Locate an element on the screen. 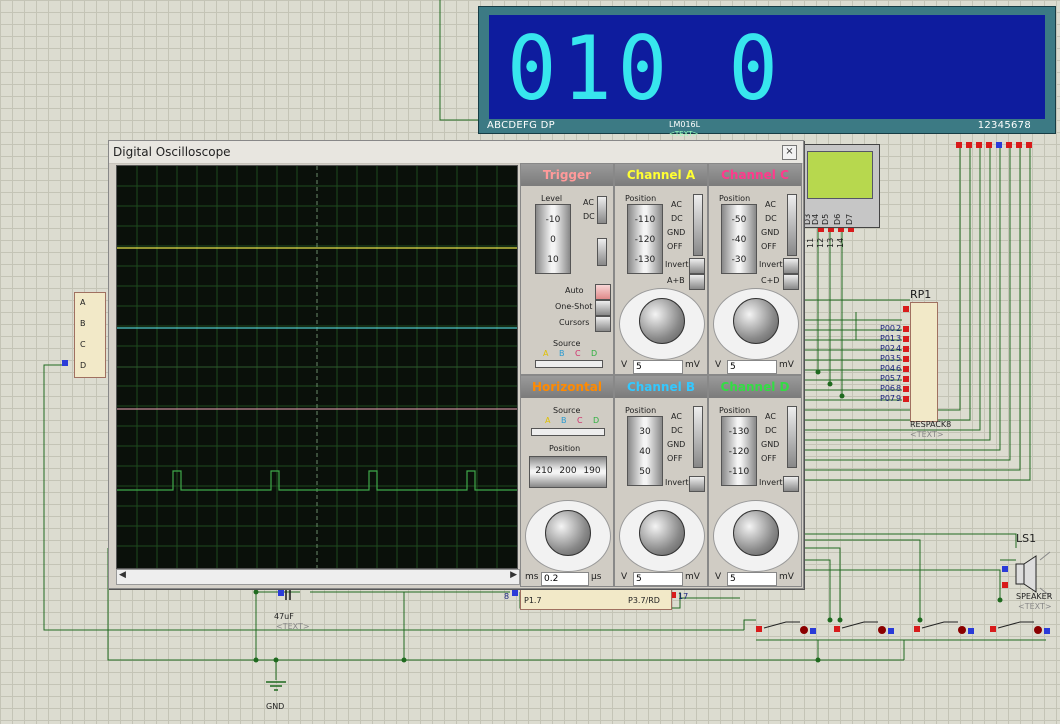 The image size is (1060, 724). display-digits: 010 0 is located at coordinates (645, 69).